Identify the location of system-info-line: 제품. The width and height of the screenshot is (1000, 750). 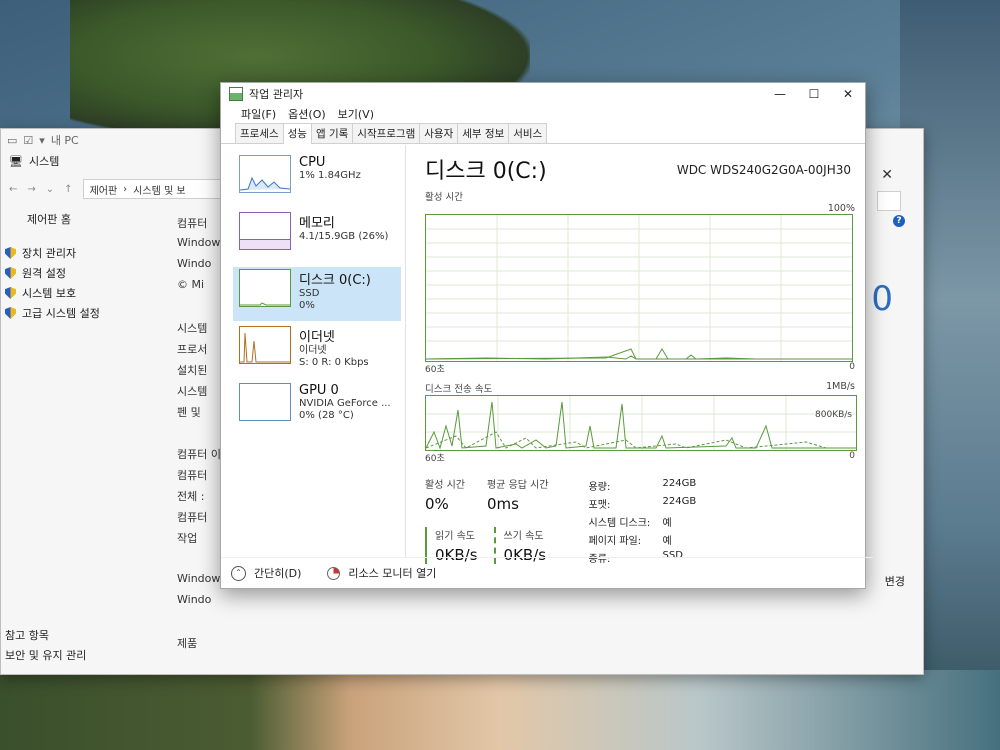
(187, 643).